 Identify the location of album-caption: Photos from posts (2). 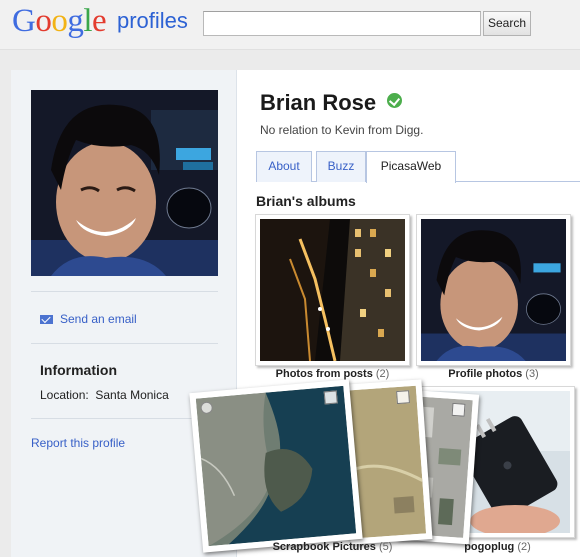
(332, 374).